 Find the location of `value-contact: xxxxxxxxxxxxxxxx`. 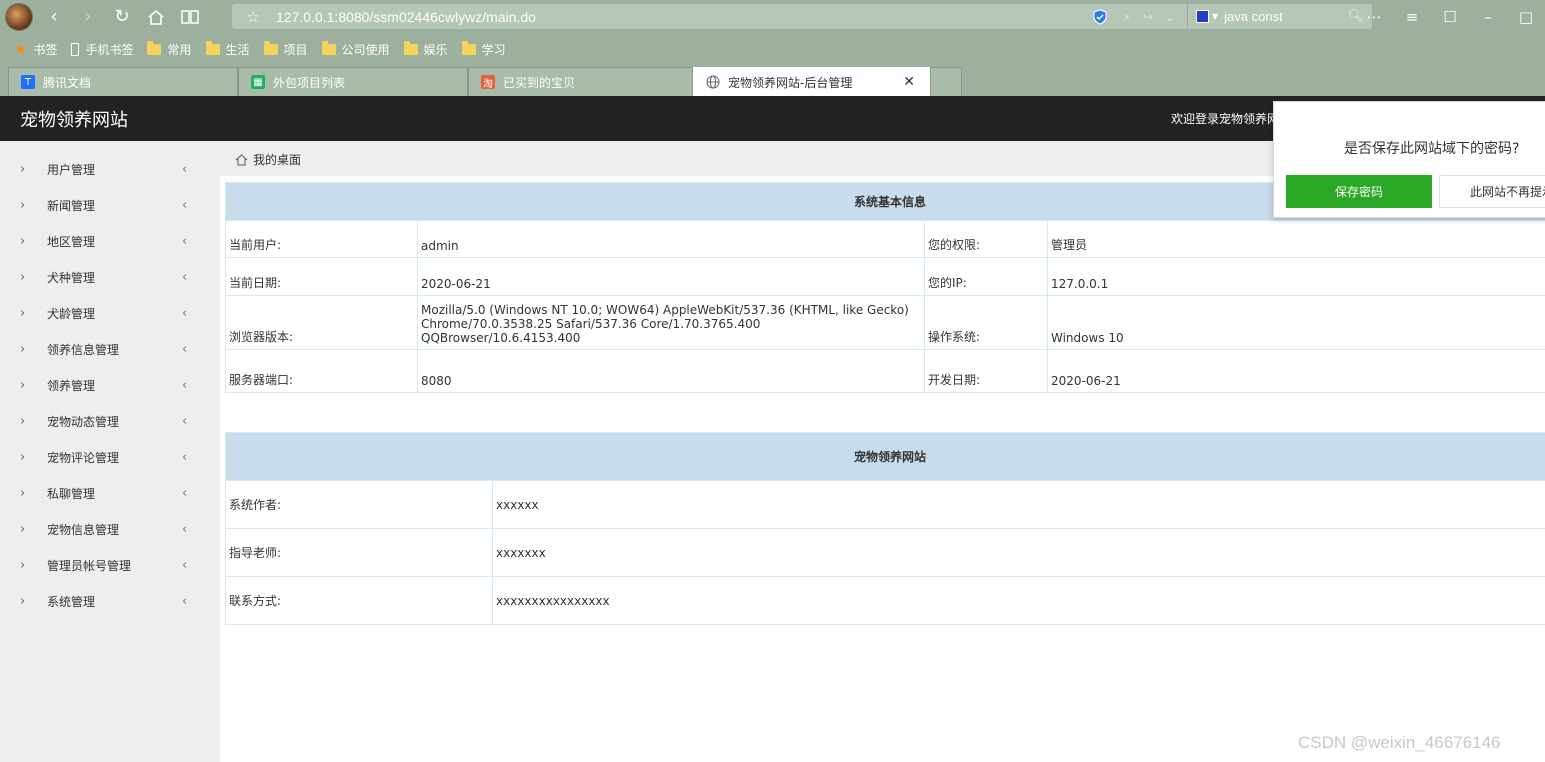

value-contact: xxxxxxxxxxxxxxxx is located at coordinates (1018, 600).